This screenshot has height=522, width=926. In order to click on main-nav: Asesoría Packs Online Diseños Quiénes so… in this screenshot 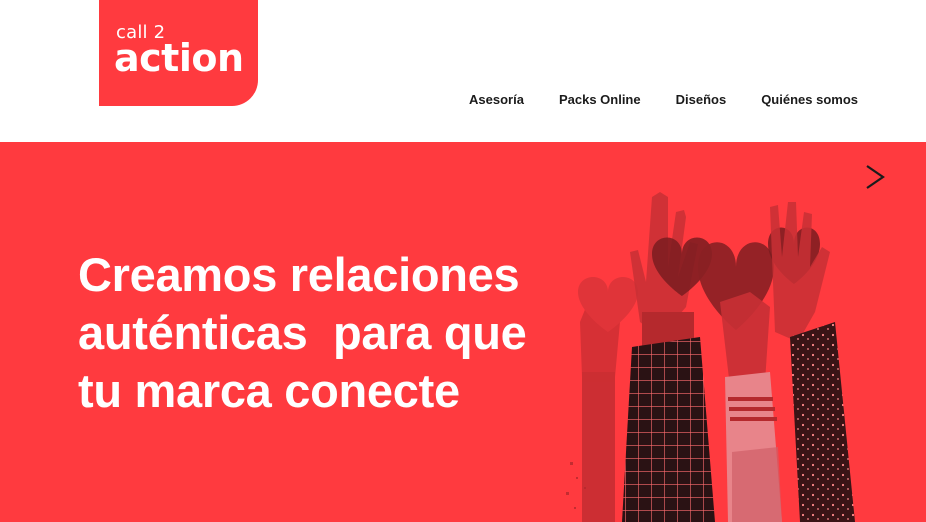, I will do `click(663, 99)`.